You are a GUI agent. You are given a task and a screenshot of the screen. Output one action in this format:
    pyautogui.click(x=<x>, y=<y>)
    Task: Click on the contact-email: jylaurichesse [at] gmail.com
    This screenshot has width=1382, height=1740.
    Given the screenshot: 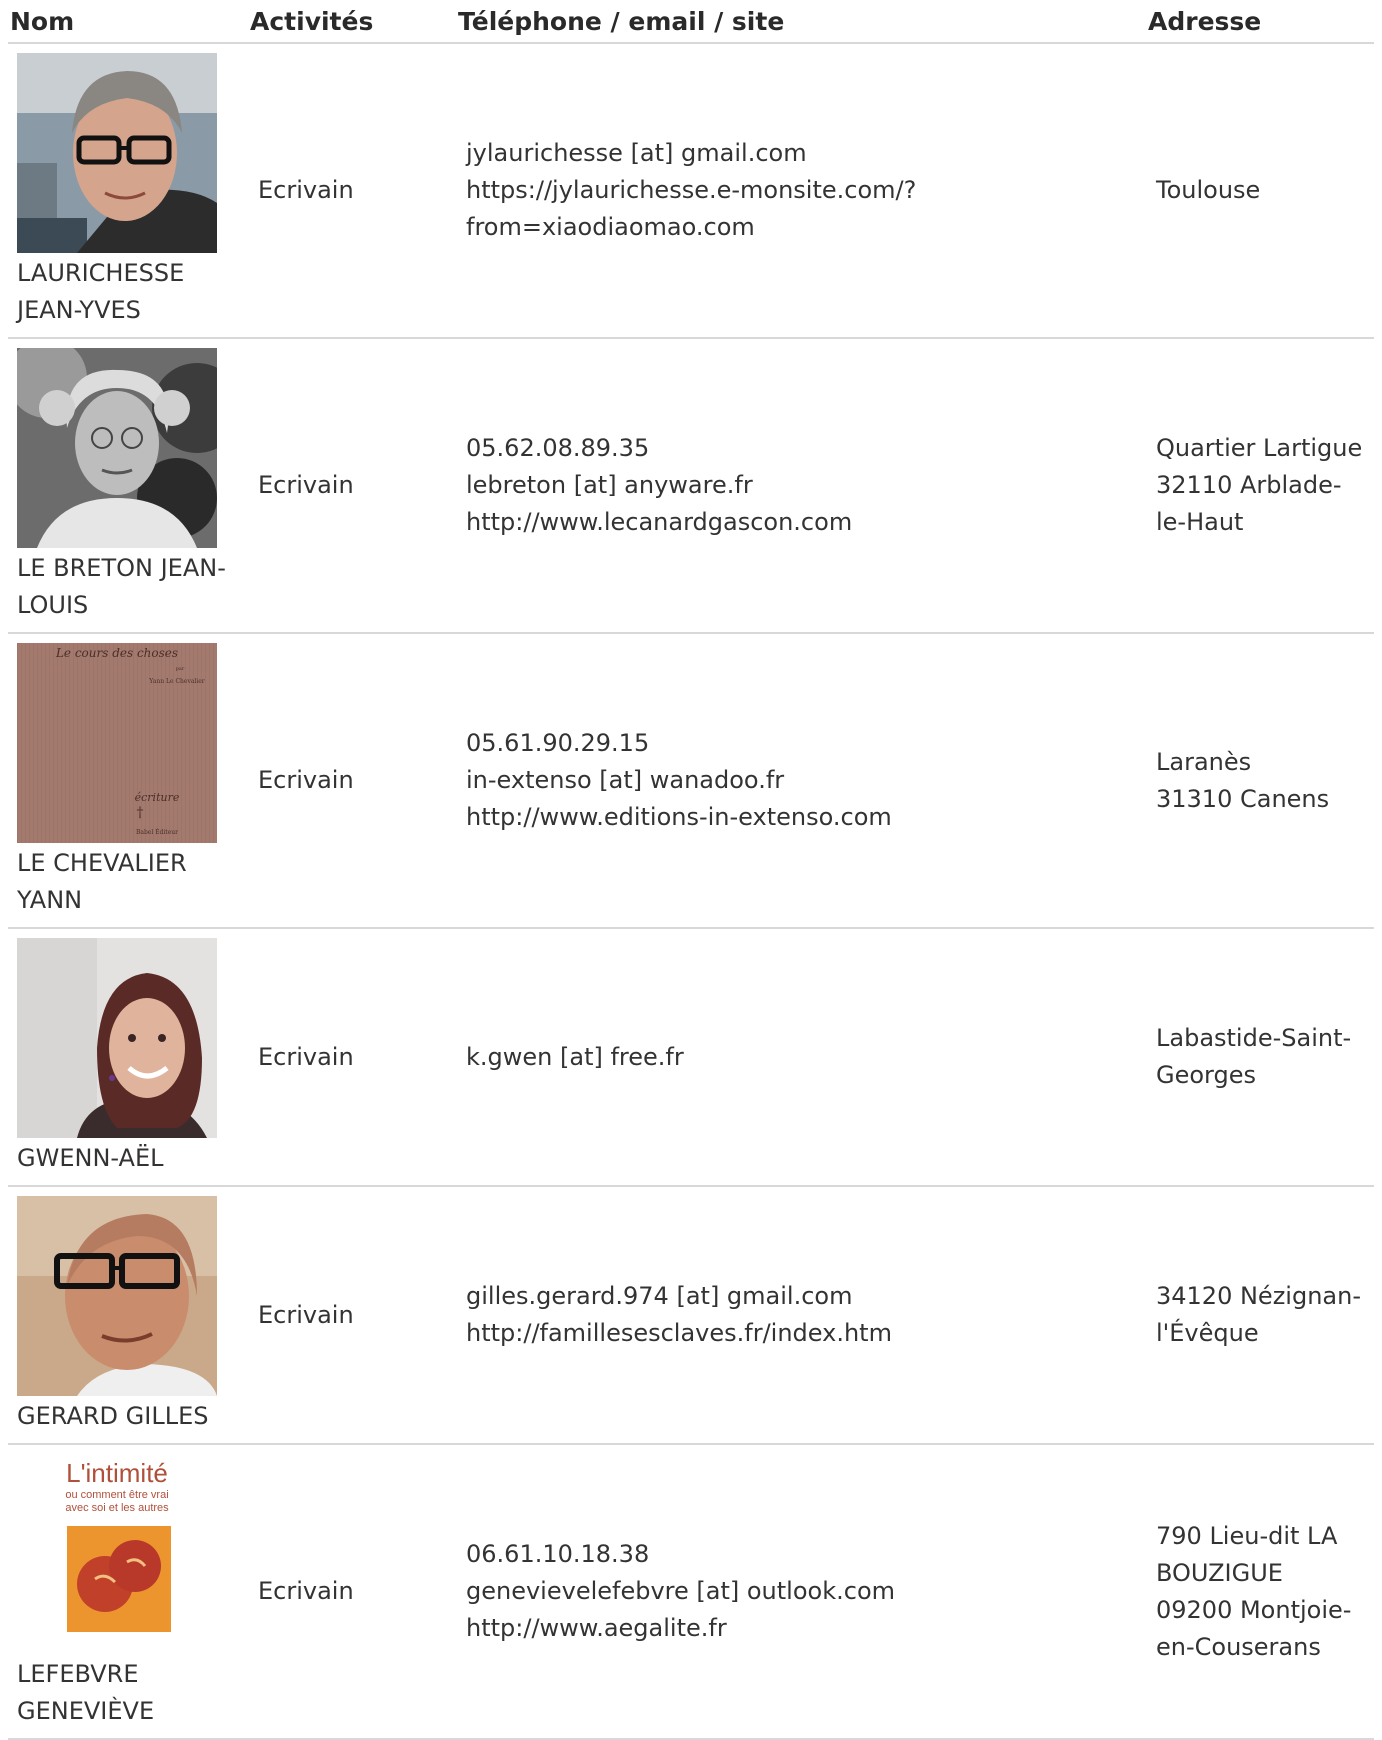 What is the action you would take?
    pyautogui.click(x=801, y=153)
    